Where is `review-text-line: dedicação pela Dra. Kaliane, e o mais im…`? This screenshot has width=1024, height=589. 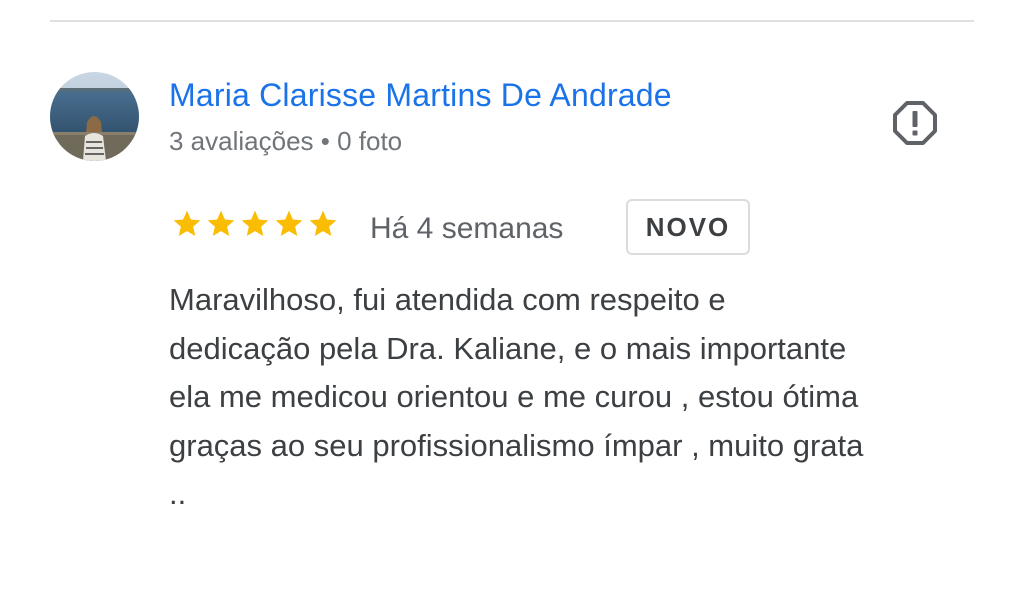 review-text-line: dedicação pela Dra. Kaliane, e o mais im… is located at coordinates (508, 348).